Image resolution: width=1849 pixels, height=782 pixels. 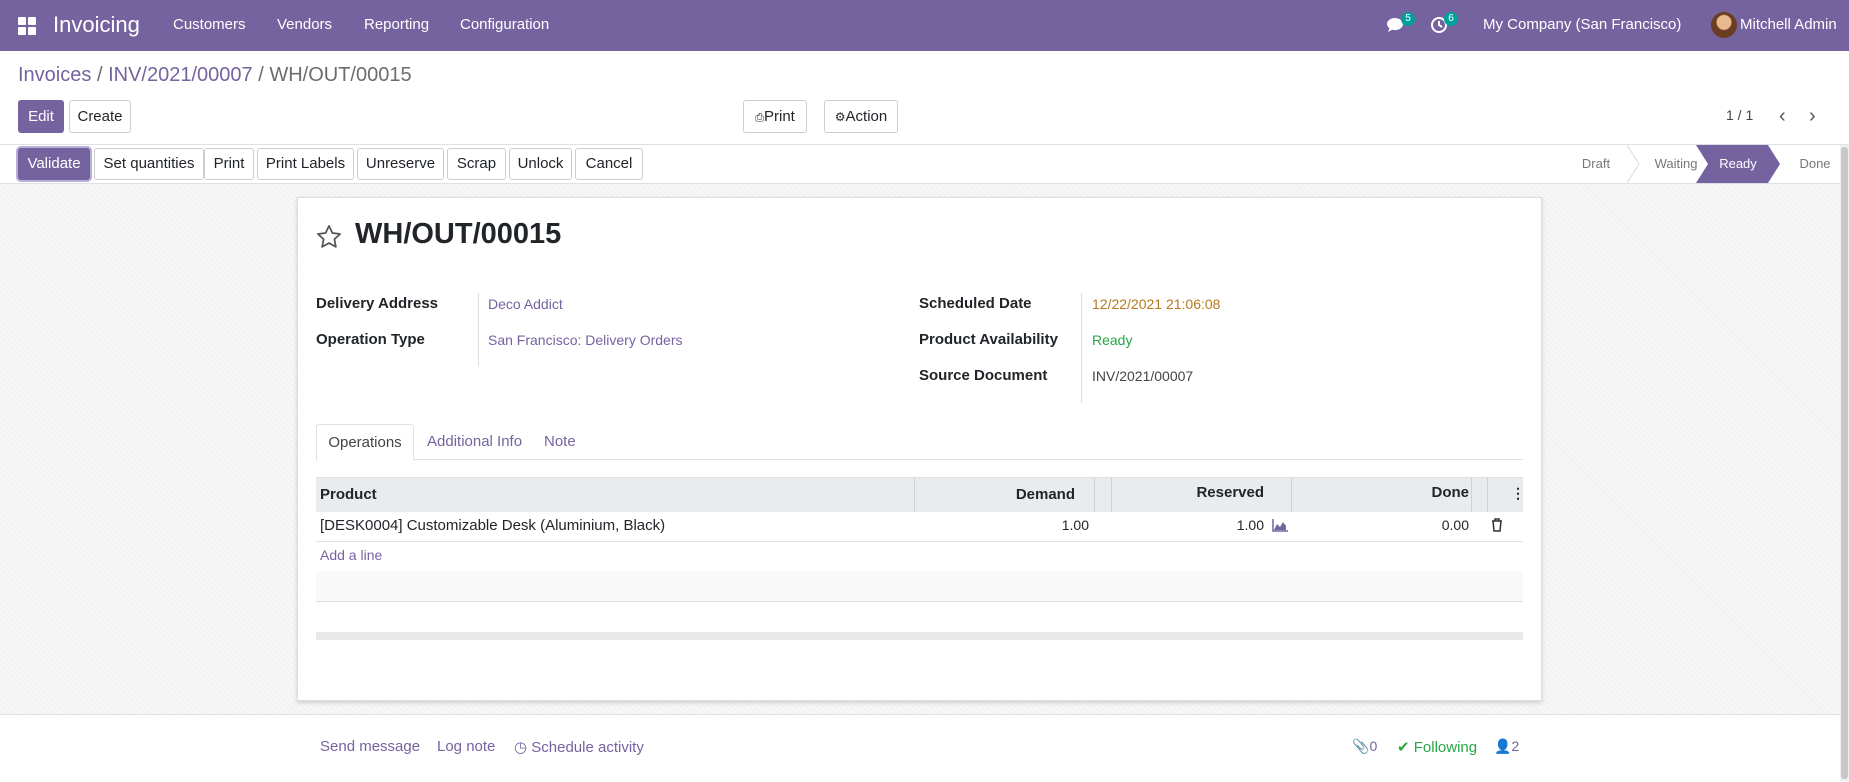 What do you see at coordinates (1451, 19) in the screenshot?
I see `activities-badge: 6` at bounding box center [1451, 19].